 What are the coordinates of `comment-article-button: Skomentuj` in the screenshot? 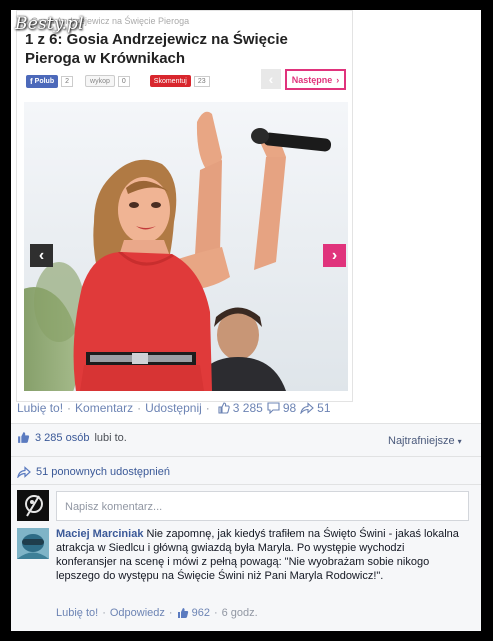 It's located at (170, 81).